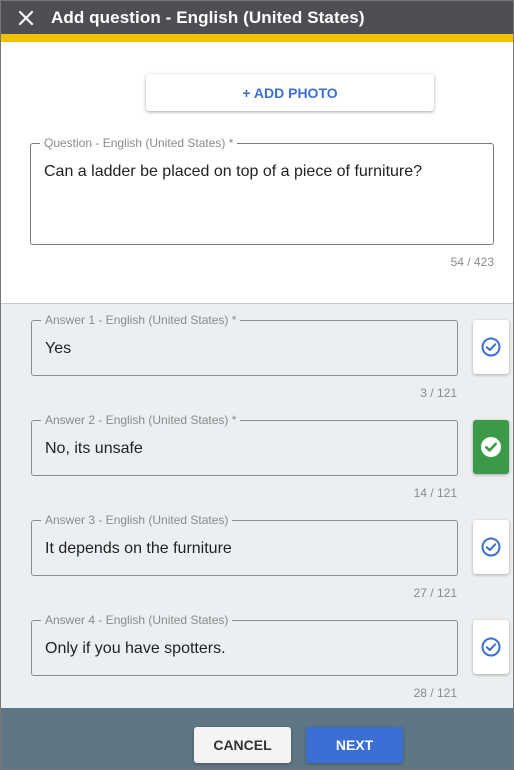 This screenshot has height=770, width=514. What do you see at coordinates (435, 593) in the screenshot?
I see `answer-3-char-counter: 27 / 121` at bounding box center [435, 593].